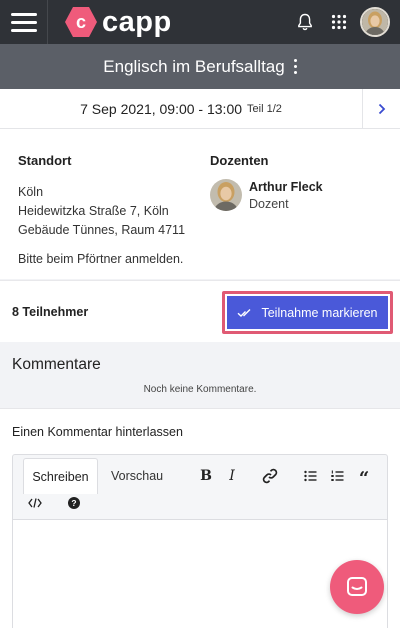  Describe the element at coordinates (35, 503) in the screenshot. I see `code-icon` at that location.